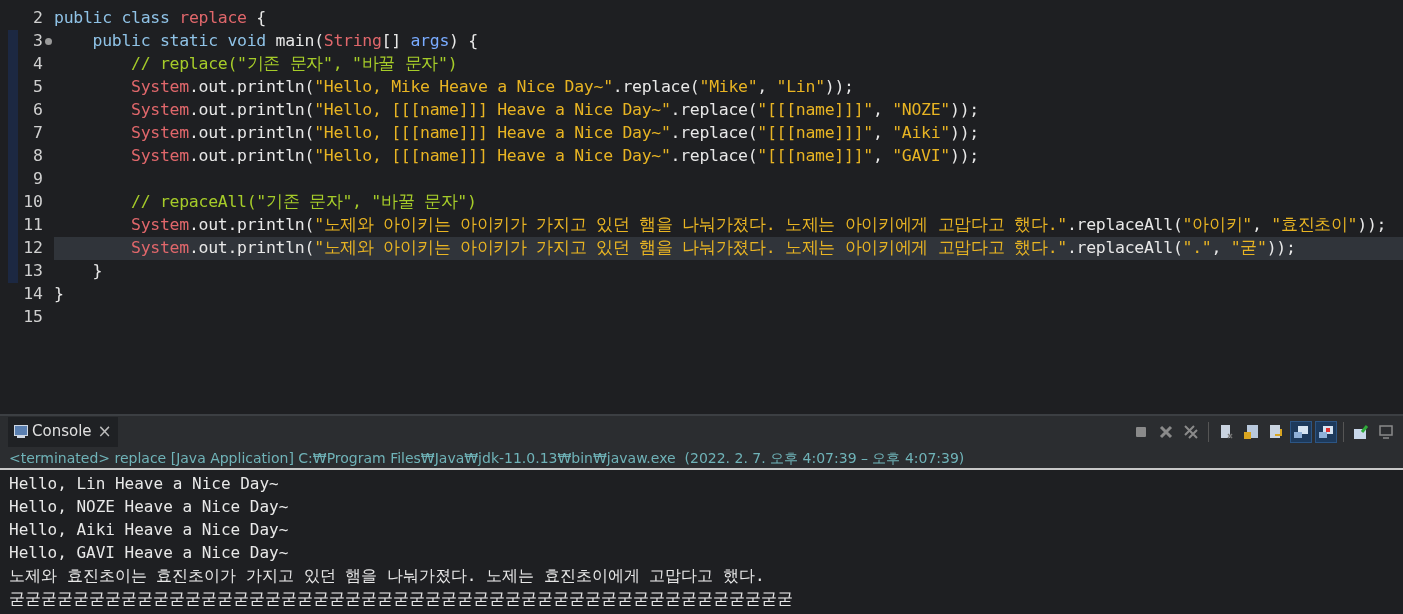  What do you see at coordinates (554, 133) in the screenshot?
I see `code-line: System.out.println("Hello, [[[name]]] Heave a Nice Day~".replace("[[[name]]]", "Aiki"));` at bounding box center [554, 133].